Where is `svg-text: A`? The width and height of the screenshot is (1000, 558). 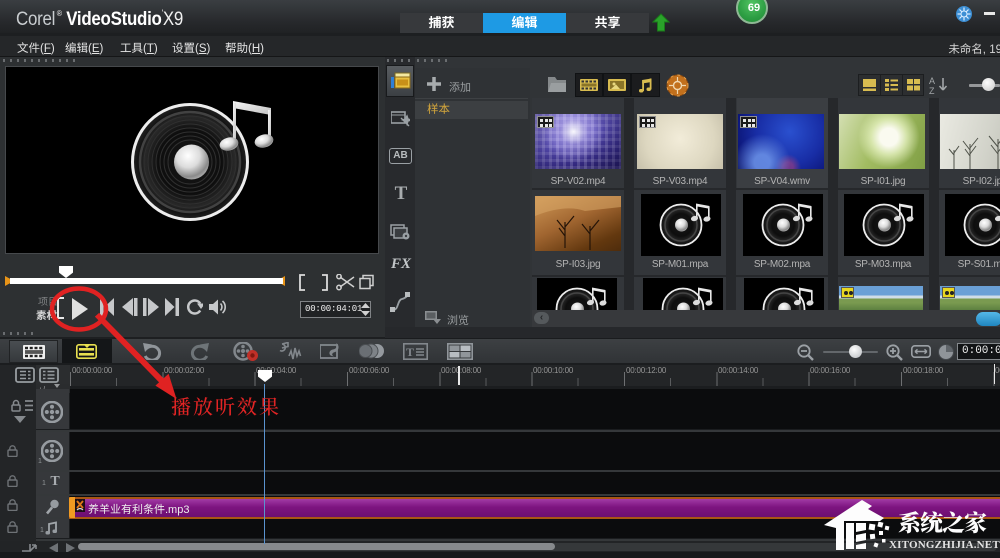 svg-text: A is located at coordinates (932, 81).